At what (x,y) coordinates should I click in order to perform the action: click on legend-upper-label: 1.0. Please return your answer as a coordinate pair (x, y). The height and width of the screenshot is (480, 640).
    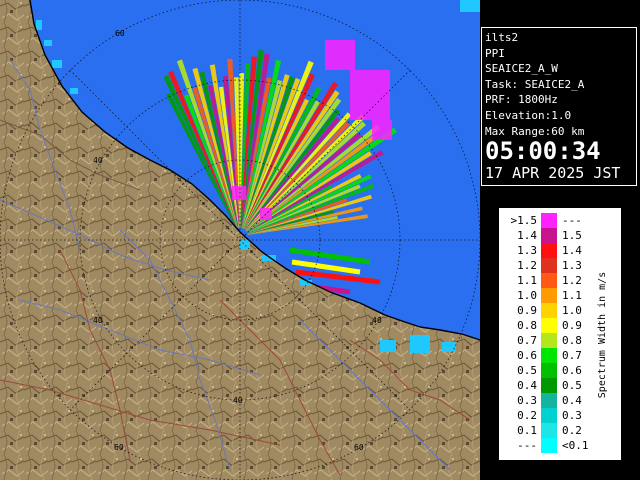
    Looking at the image, I should click on (572, 310).